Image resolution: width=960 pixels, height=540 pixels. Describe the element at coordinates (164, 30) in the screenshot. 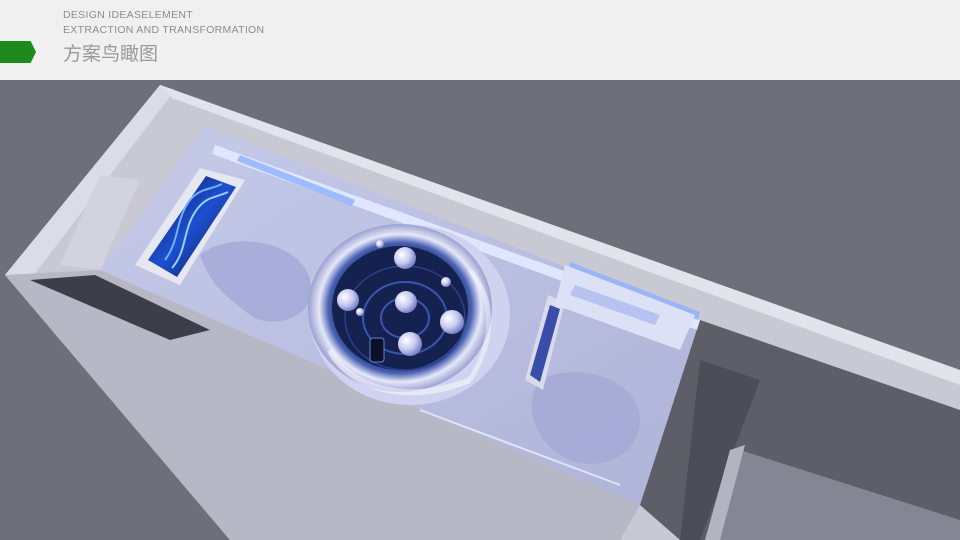

I see `subtitle-line-2: EXTRACTION AND TRANSFORMATION` at that location.